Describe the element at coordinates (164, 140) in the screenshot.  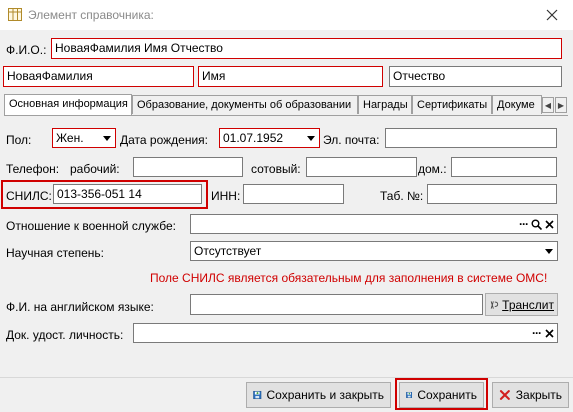
I see `birth-date-label: Дата рождения:` at that location.